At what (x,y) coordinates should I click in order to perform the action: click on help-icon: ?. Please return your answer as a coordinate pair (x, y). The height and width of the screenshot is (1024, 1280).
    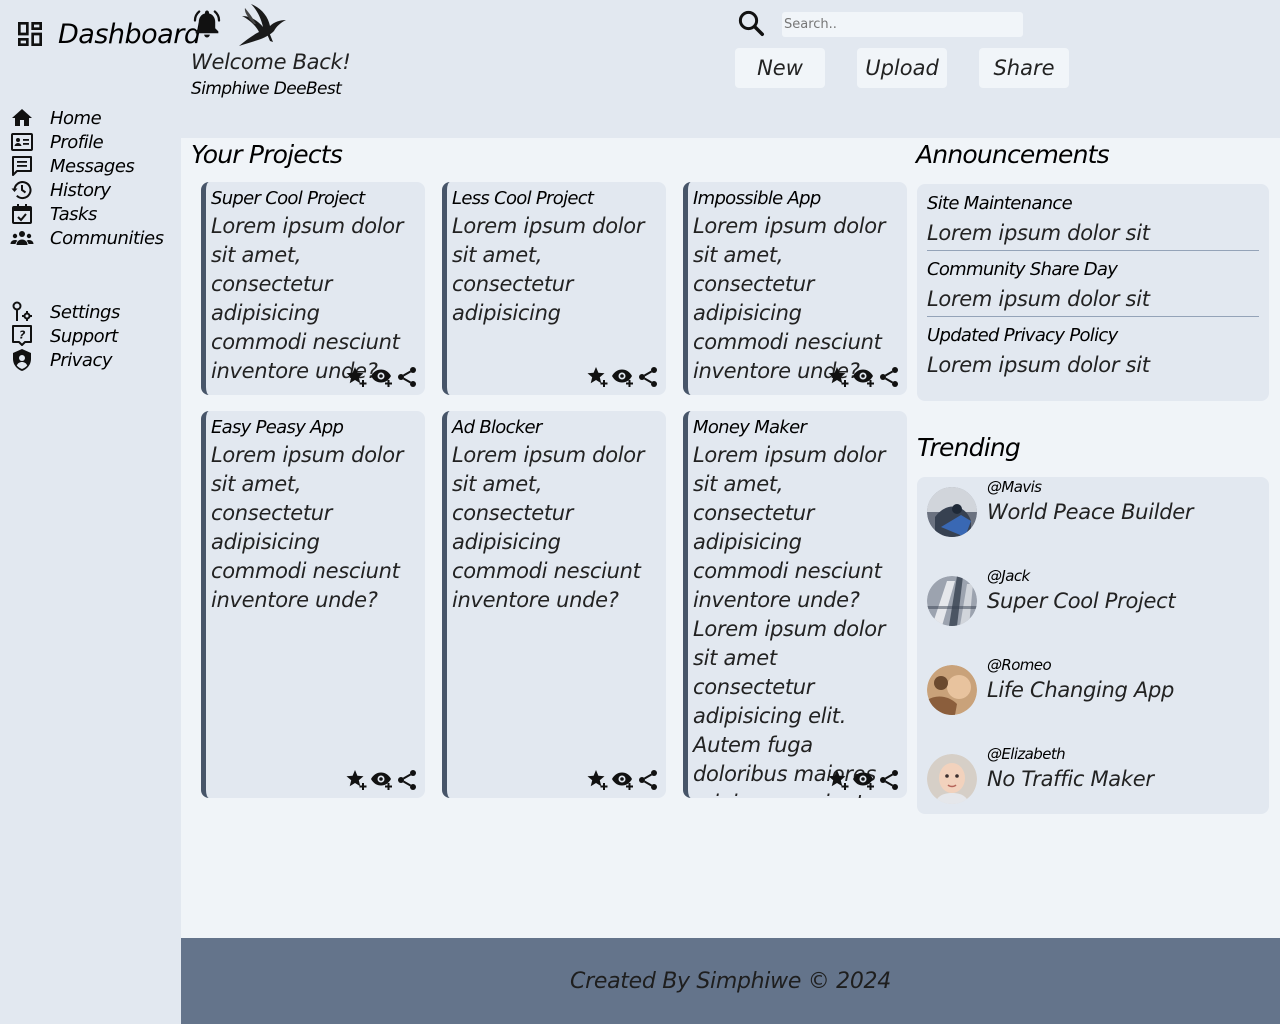
    Looking at the image, I should click on (22, 335).